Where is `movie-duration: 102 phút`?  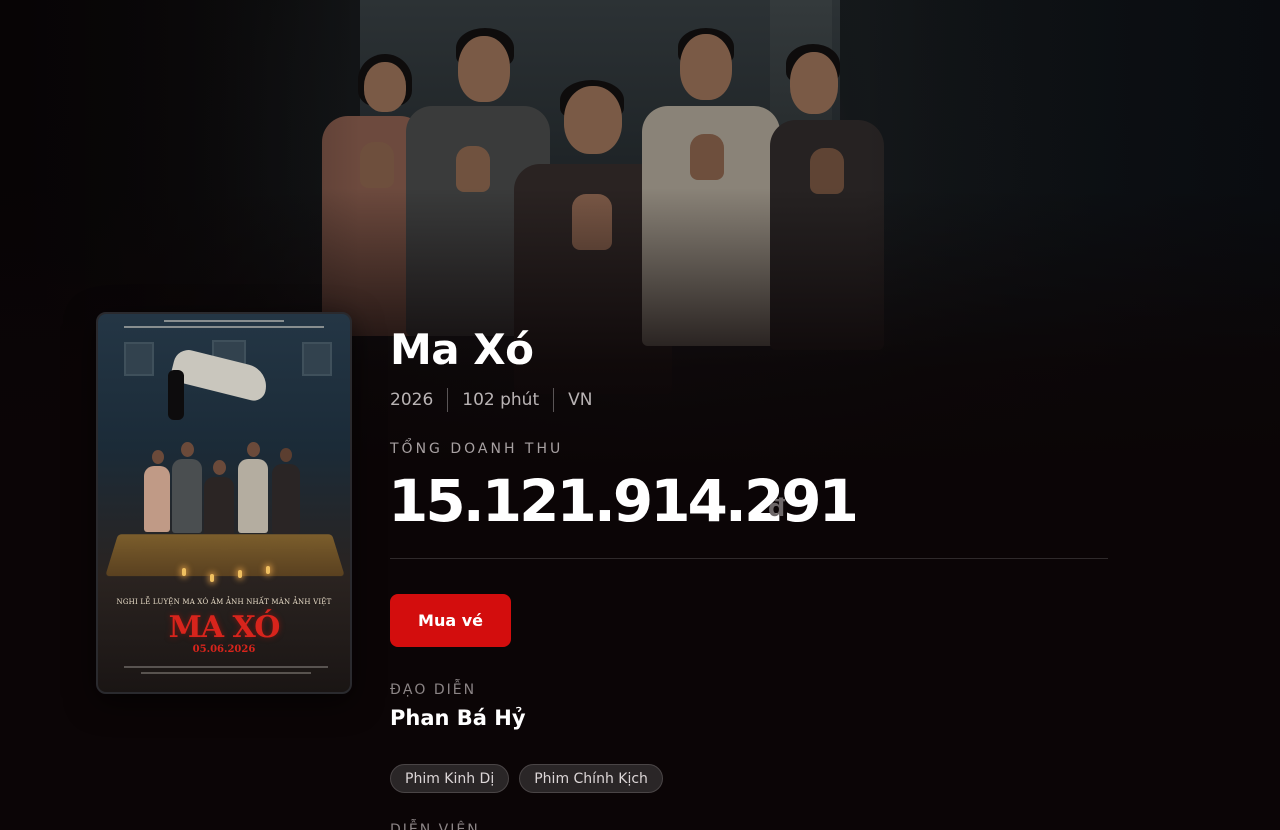
movie-duration: 102 phút is located at coordinates (501, 400).